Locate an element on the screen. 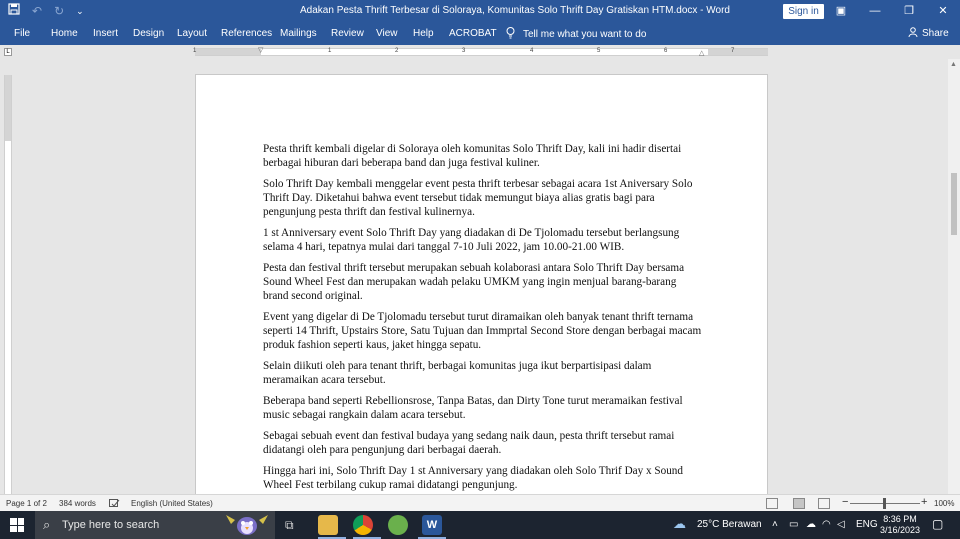 Image resolution: width=960 pixels, height=539 pixels. wifi-icon: ◠ is located at coordinates (826, 524).